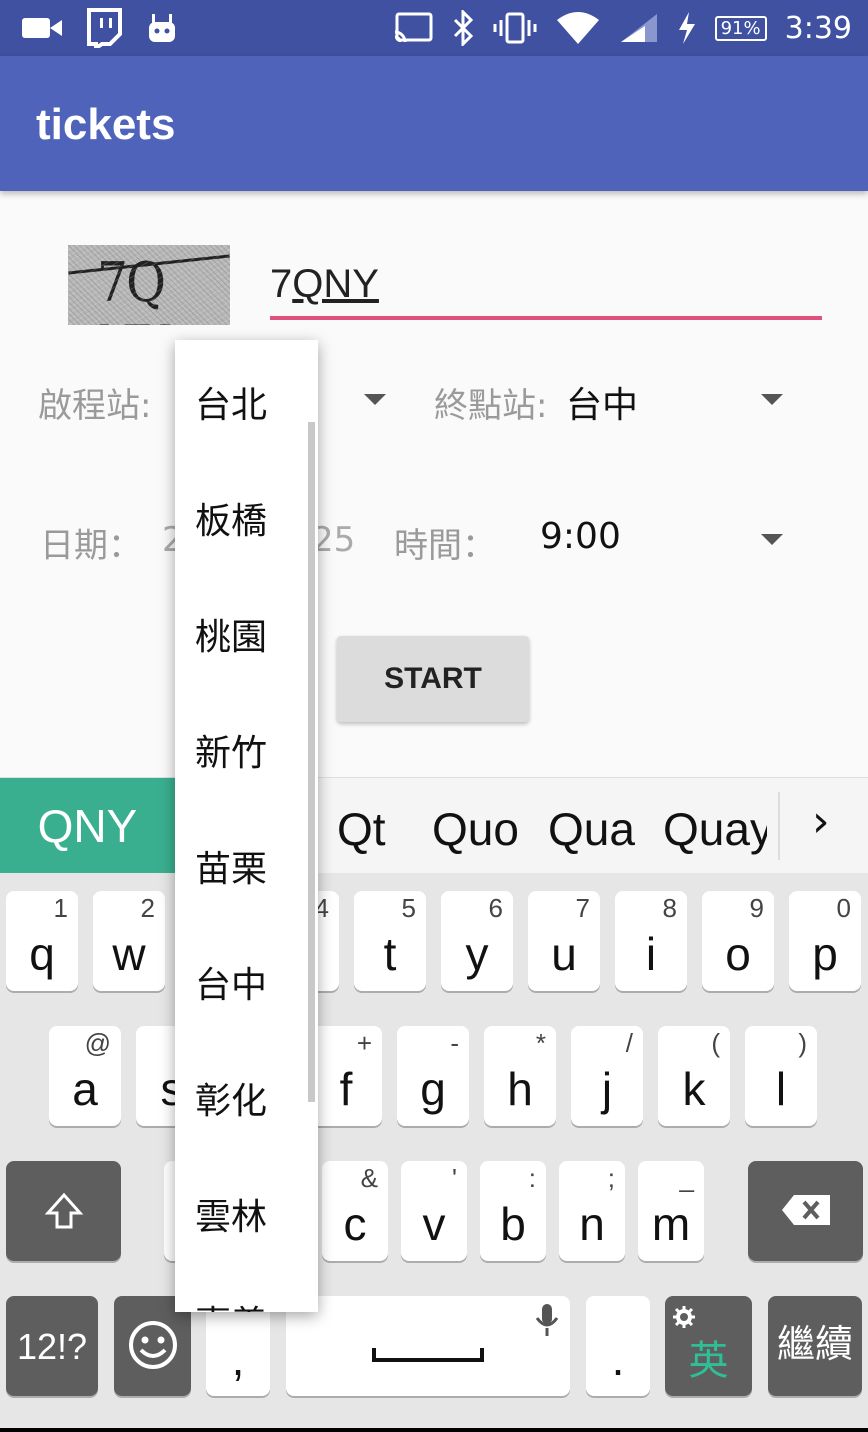 Image resolution: width=868 pixels, height=1432 pixels. I want to click on app-bar: tickets, so click(434, 123).